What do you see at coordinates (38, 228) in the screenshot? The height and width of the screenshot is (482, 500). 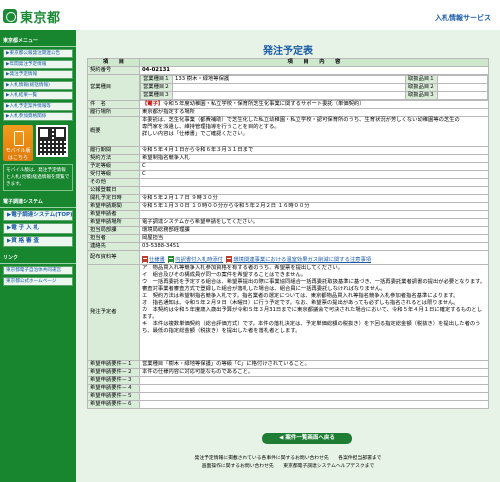 I see `sidebar-link-e-bidding: ▶電 子 入 札` at bounding box center [38, 228].